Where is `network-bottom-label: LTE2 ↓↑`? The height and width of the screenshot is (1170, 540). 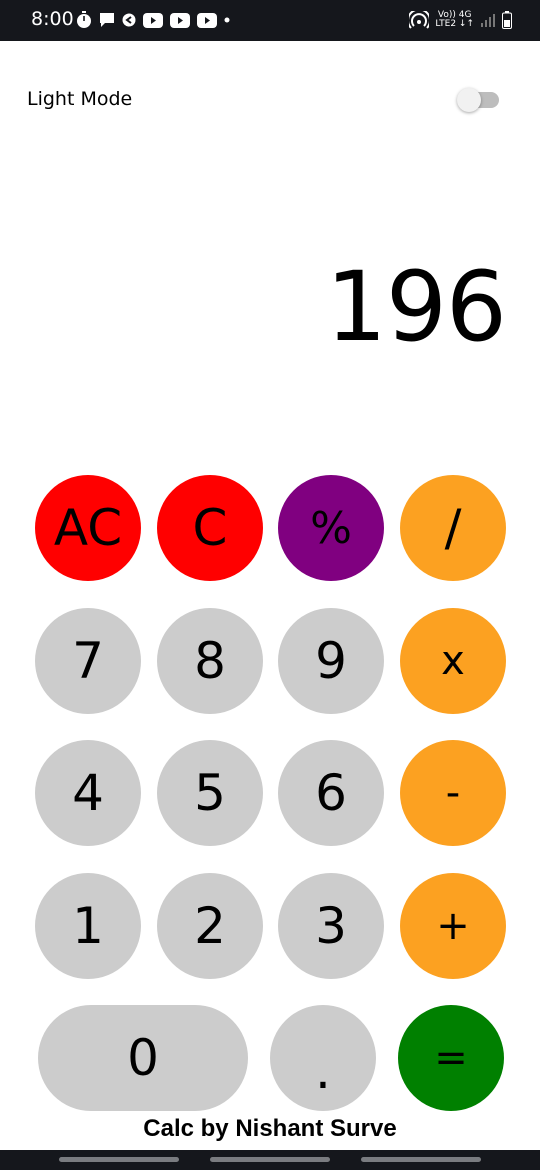 network-bottom-label: LTE2 ↓↑ is located at coordinates (454, 24).